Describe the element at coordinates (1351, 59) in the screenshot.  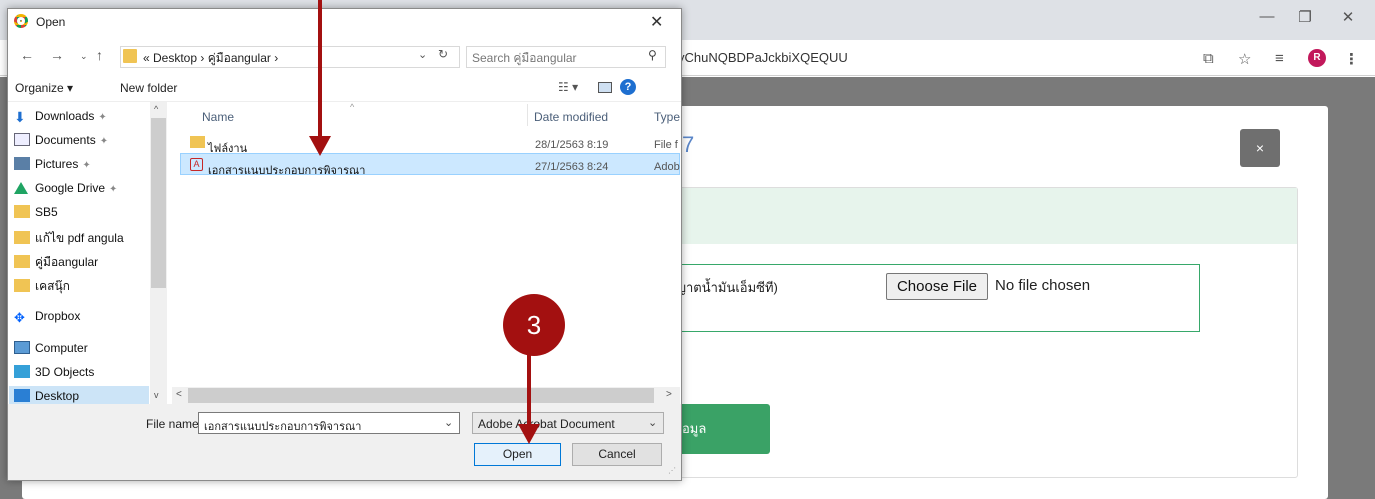
I see `menu-icon: ⋮` at that location.